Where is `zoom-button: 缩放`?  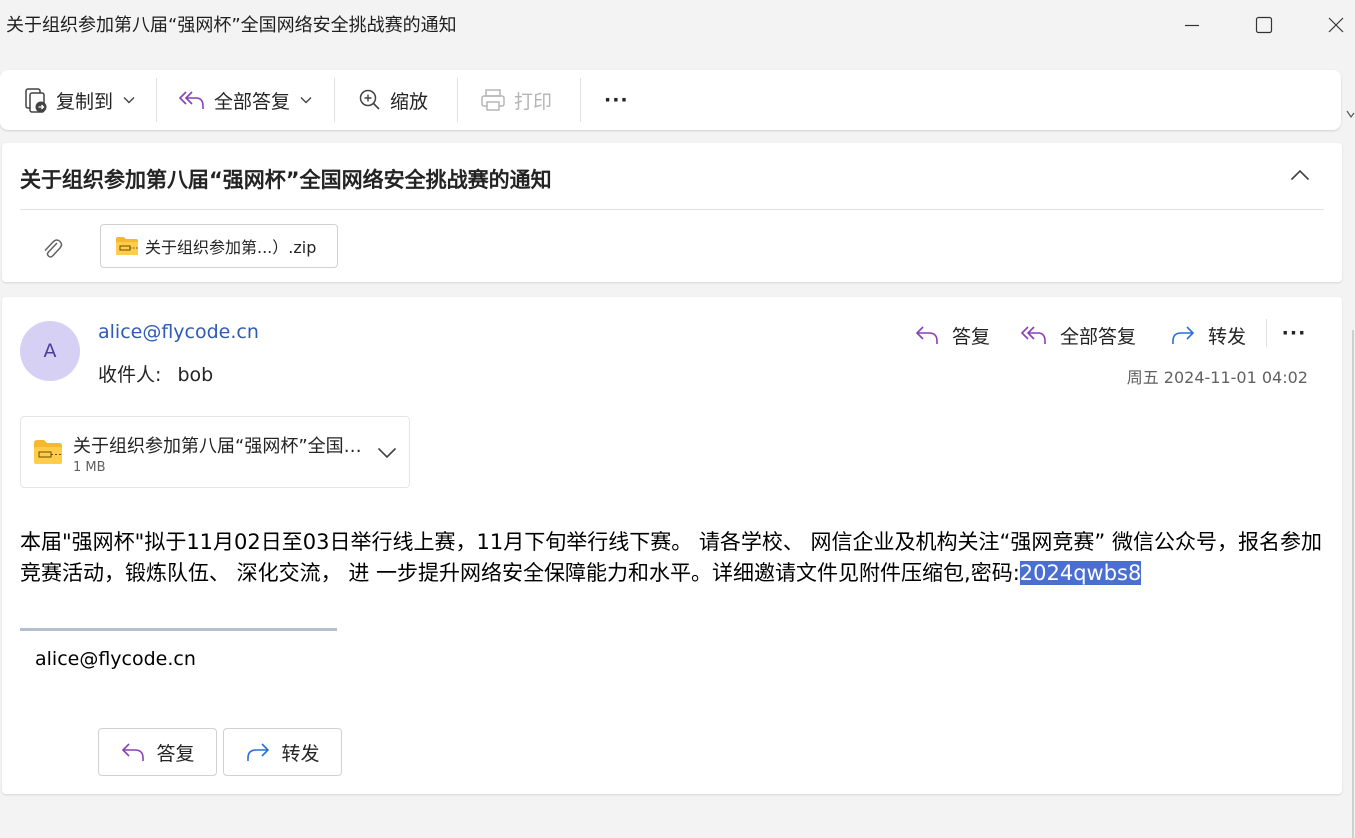 zoom-button: 缩放 is located at coordinates (393, 100).